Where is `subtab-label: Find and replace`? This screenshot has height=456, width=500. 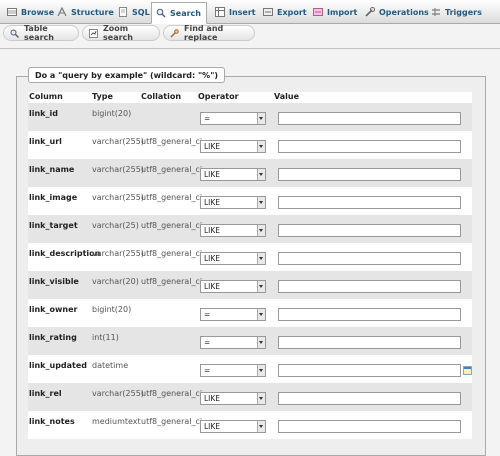 subtab-label: Find and replace is located at coordinates (204, 33).